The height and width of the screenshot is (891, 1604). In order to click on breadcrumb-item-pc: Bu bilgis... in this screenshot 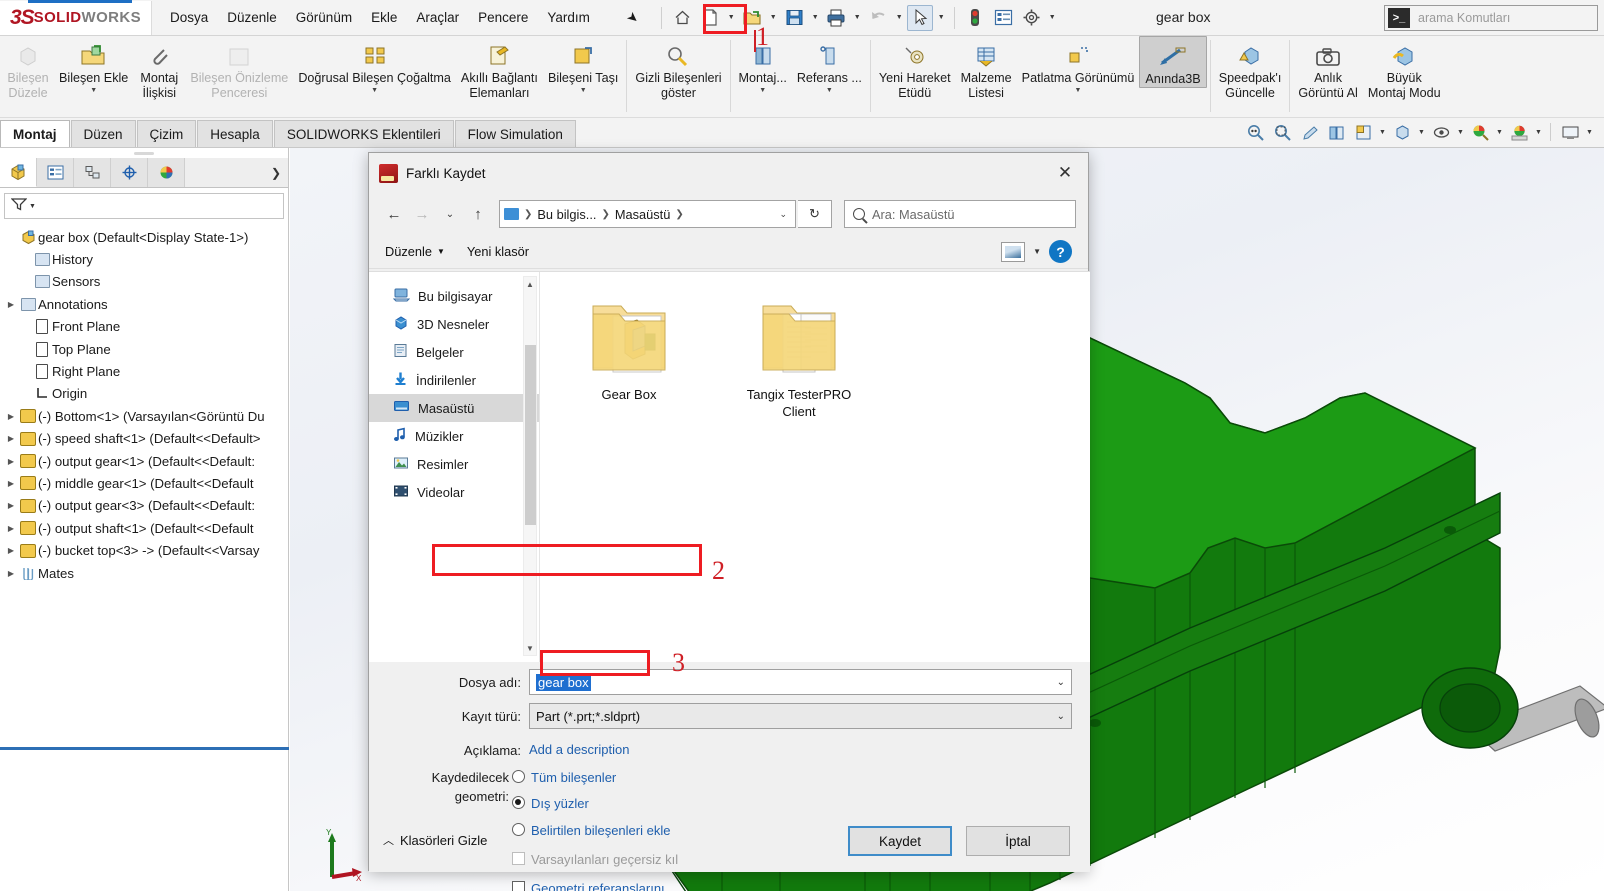, I will do `click(566, 214)`.